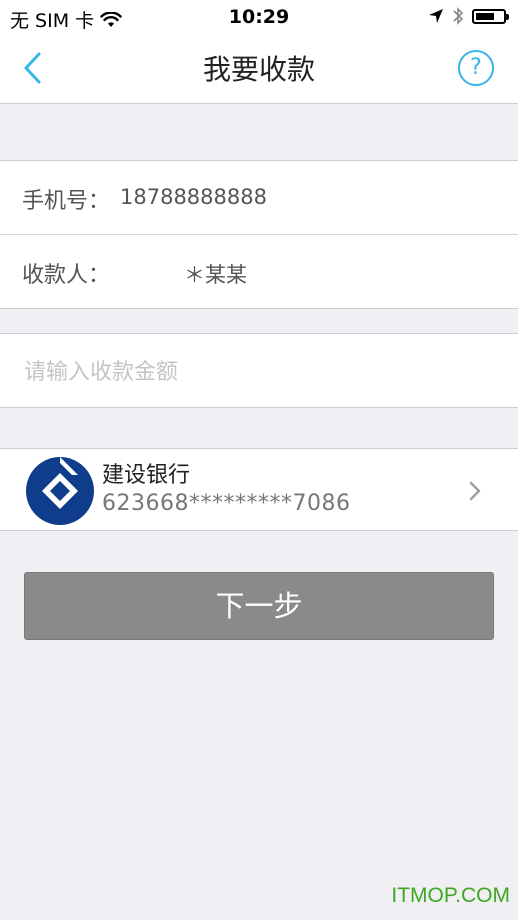 This screenshot has height=920, width=518. I want to click on phone-row: 手机号： 18788888888, so click(259, 197).